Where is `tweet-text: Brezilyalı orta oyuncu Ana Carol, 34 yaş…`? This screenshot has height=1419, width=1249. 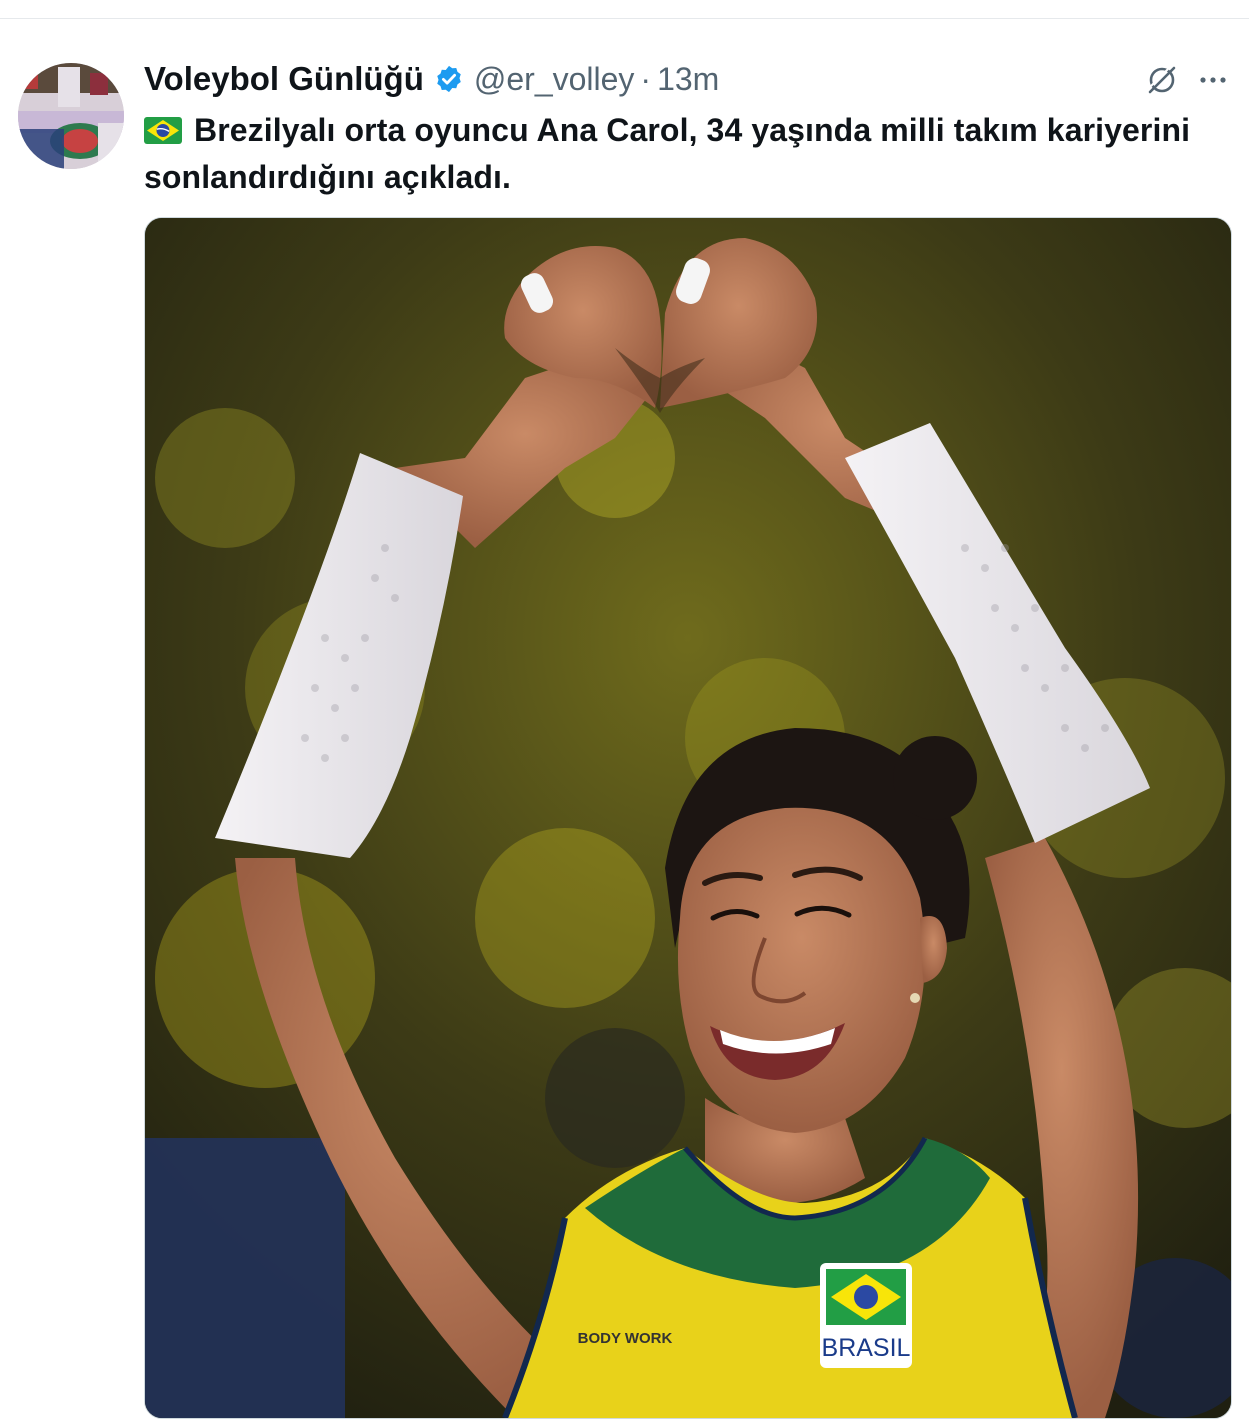 tweet-text: Brezilyalı orta oyuncu Ana Carol, 34 yaş… is located at coordinates (674, 154).